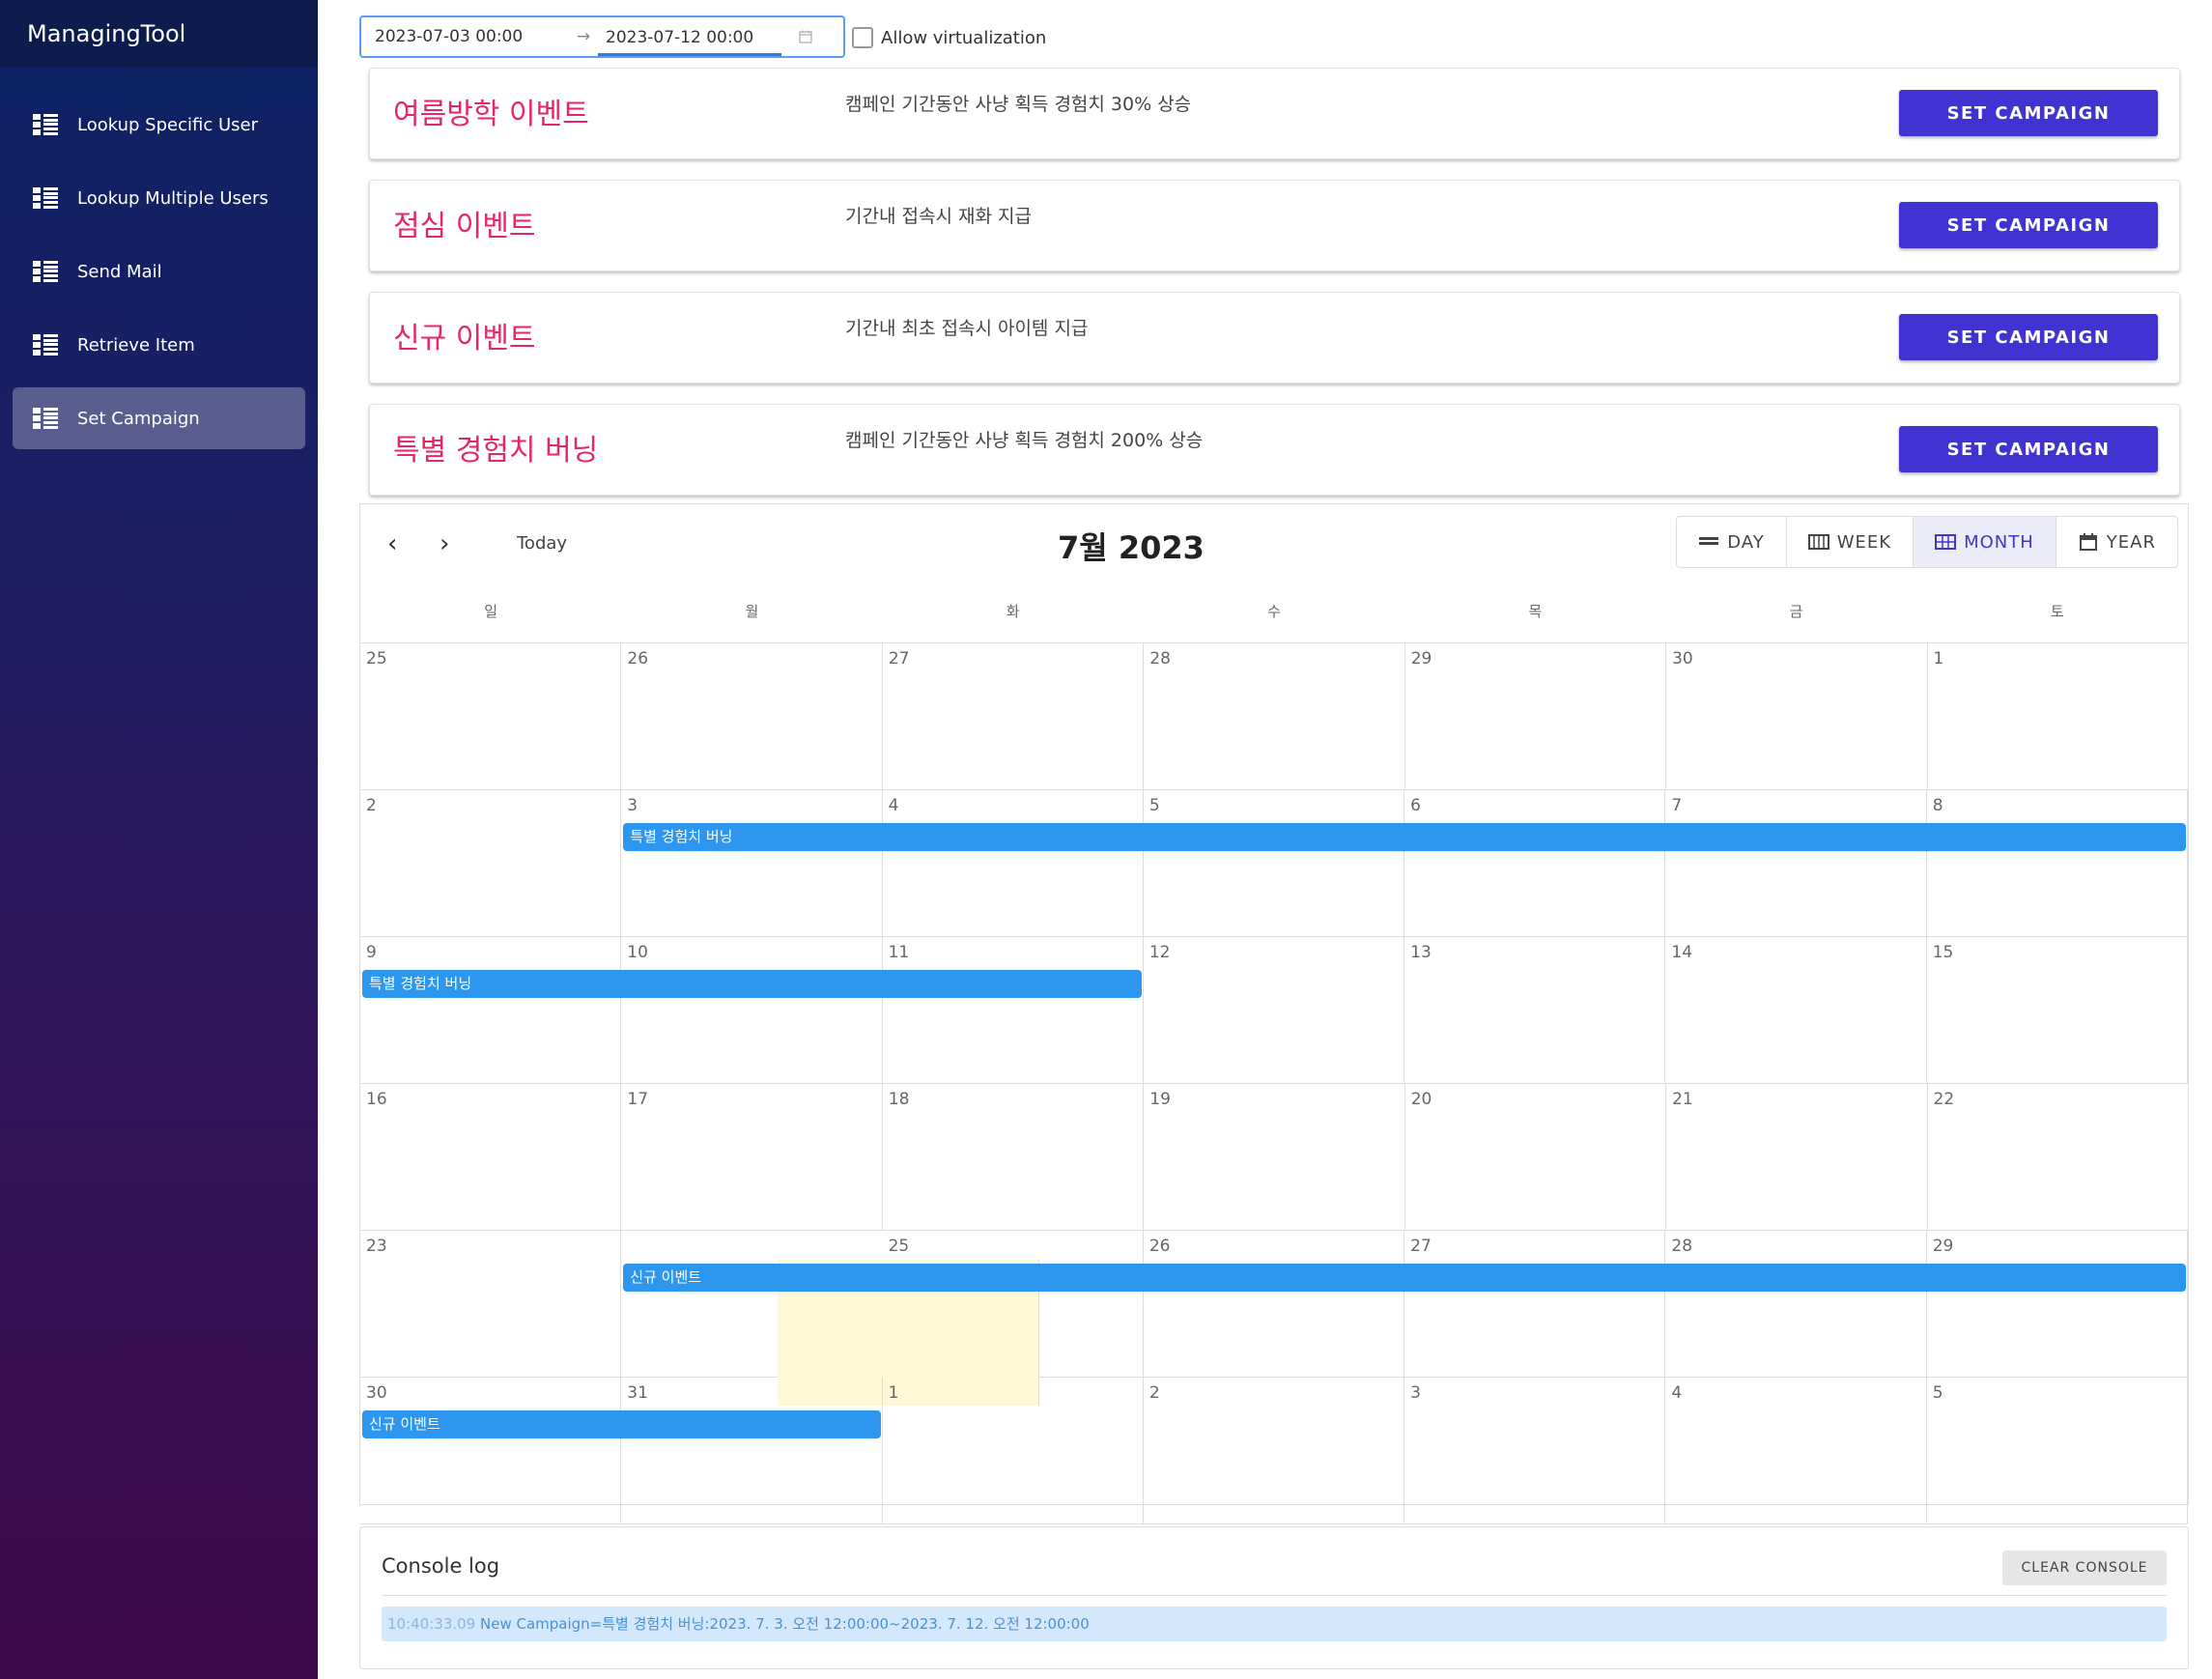  Describe the element at coordinates (1682, 659) in the screenshot. I see `day-number: 30` at that location.